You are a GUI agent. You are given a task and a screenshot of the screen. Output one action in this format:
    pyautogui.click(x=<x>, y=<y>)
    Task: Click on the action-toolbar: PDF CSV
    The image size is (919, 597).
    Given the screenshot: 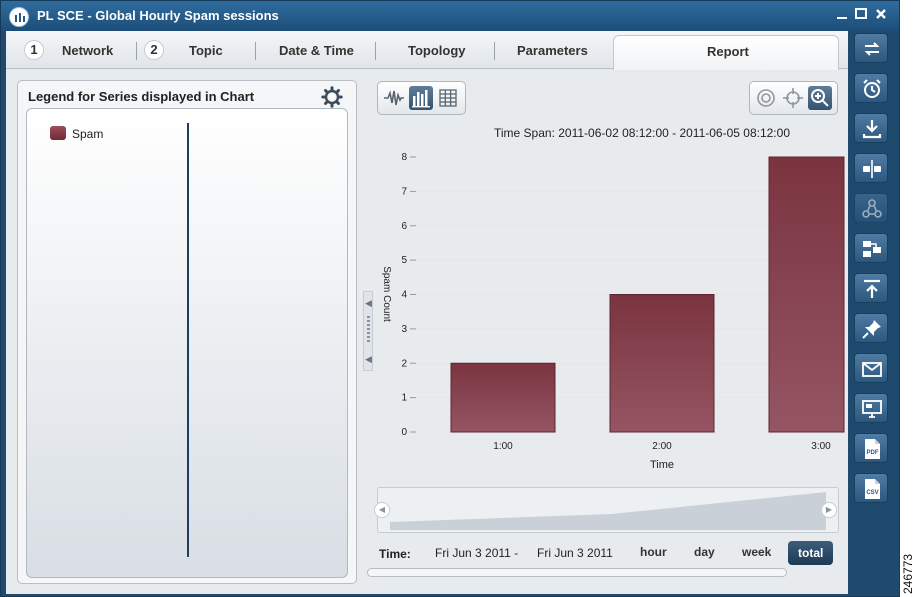 What is the action you would take?
    pyautogui.click(x=872, y=312)
    